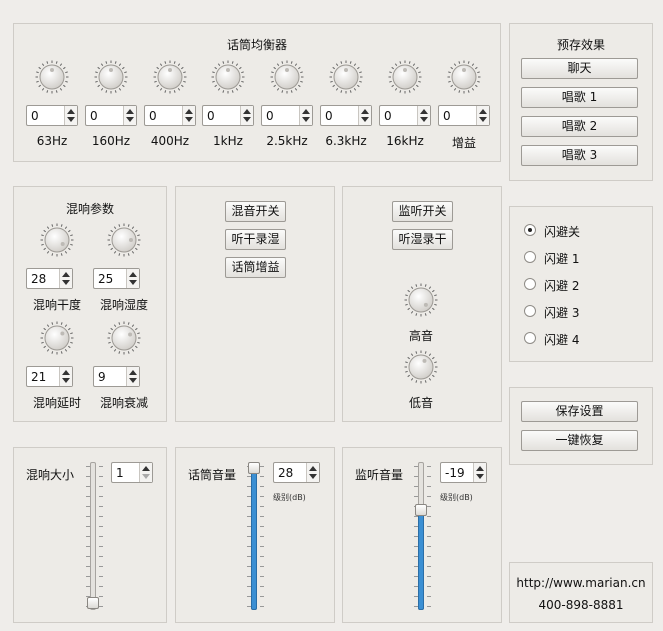  I want to click on reverb-size-slider-handle, so click(93, 603).